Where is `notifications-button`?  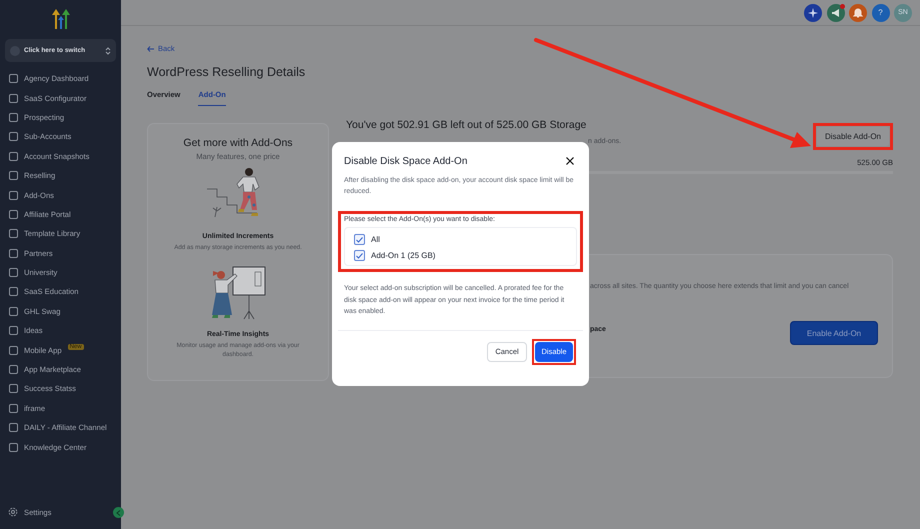
notifications-button is located at coordinates (858, 13).